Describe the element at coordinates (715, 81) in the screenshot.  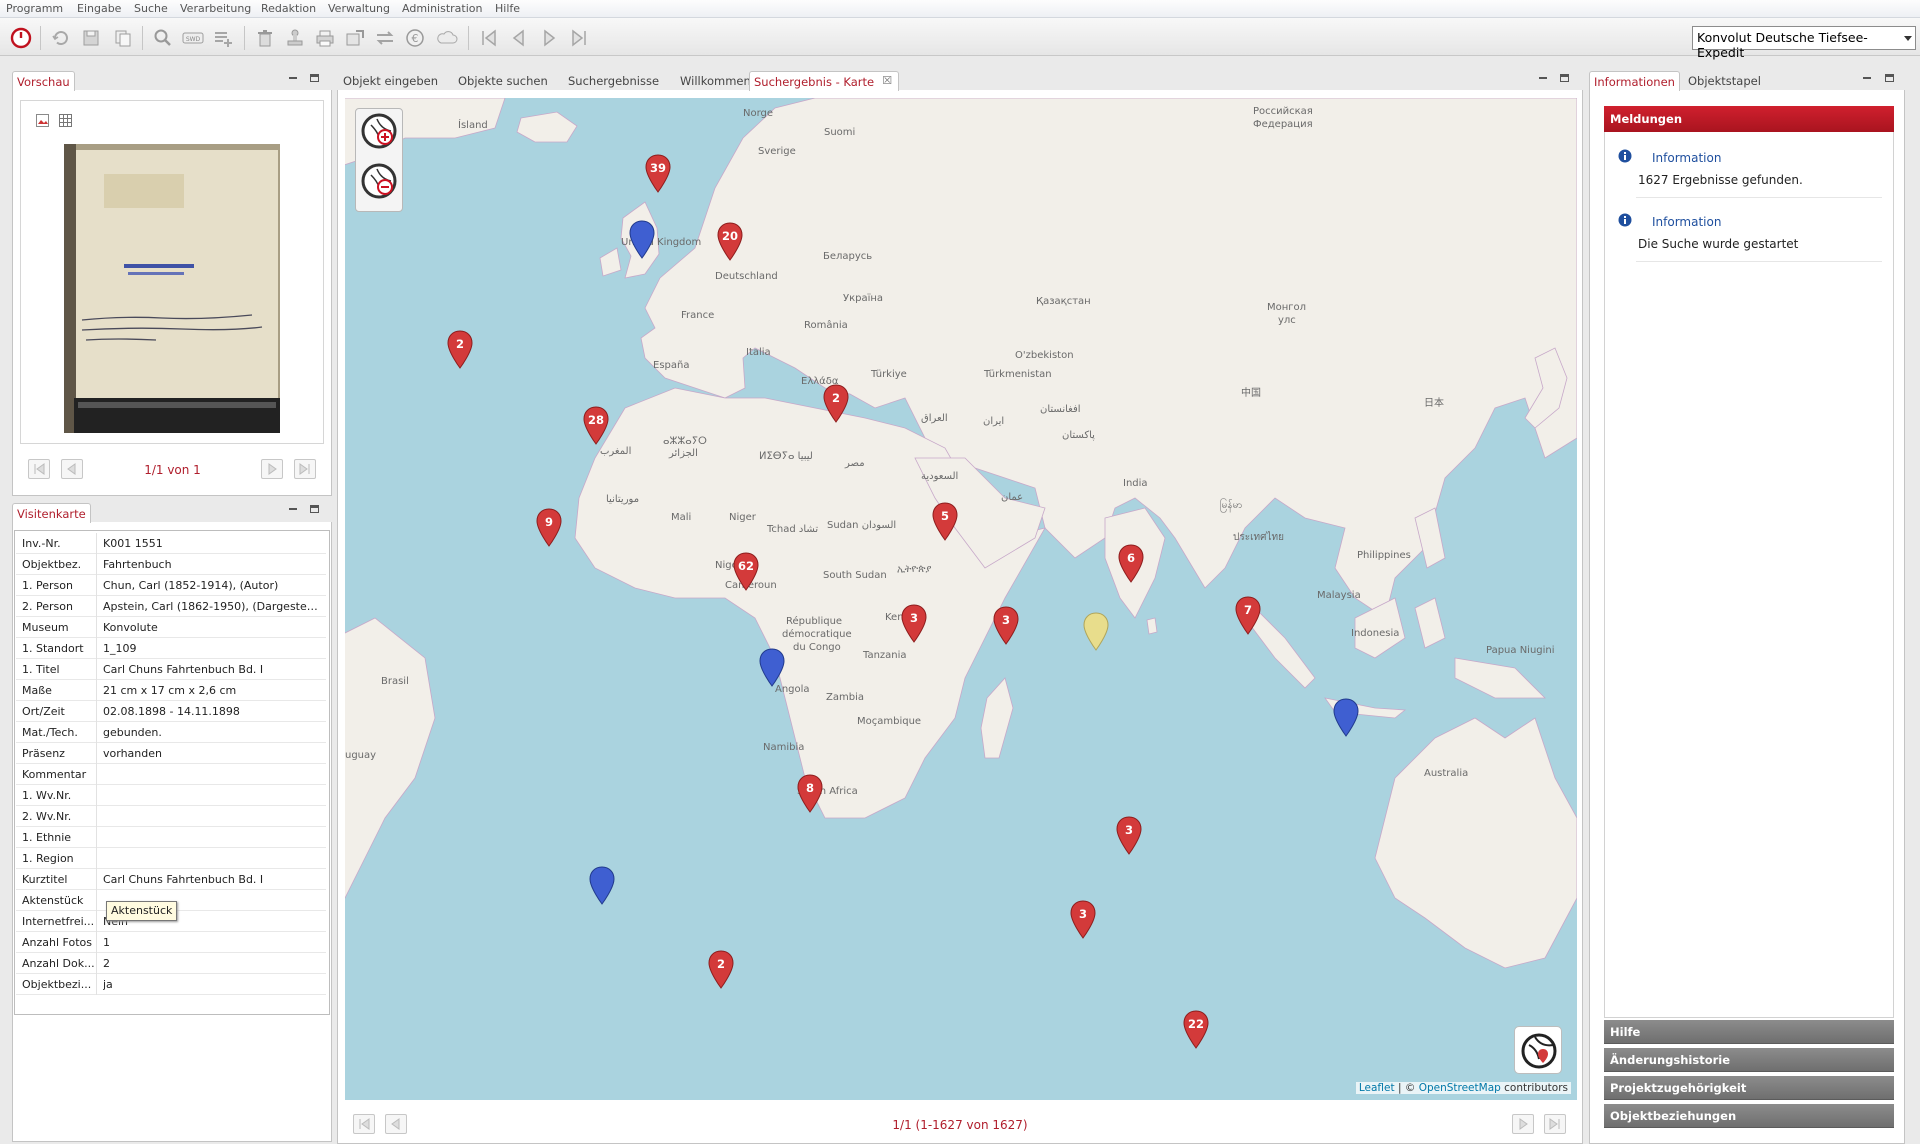
I see `tab-willkommen: Willkommen` at that location.